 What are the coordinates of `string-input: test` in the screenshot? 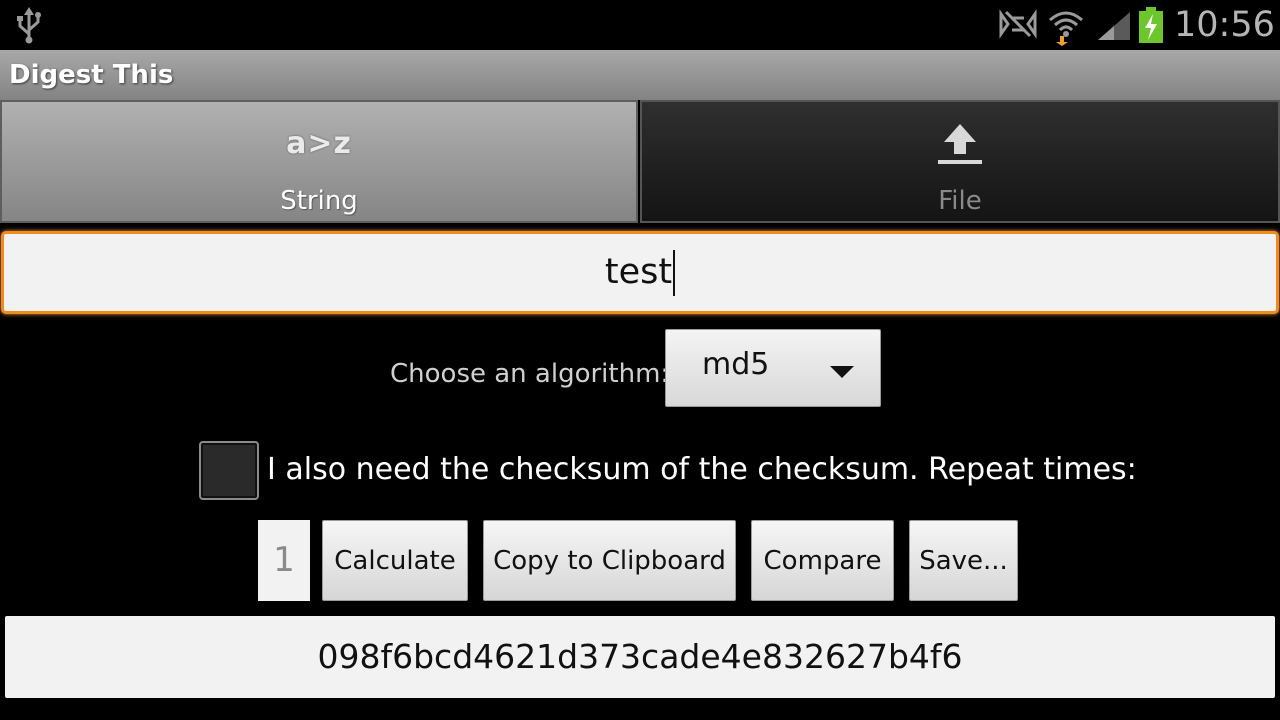 It's located at (640, 272).